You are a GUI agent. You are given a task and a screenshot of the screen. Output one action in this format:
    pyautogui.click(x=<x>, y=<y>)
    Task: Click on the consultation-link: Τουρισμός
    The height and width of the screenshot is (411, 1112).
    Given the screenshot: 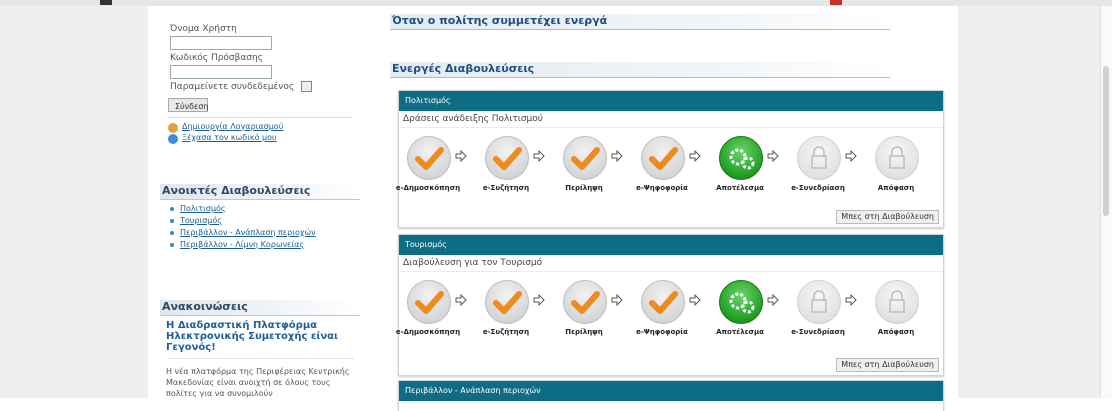 What is the action you would take?
    pyautogui.click(x=201, y=220)
    